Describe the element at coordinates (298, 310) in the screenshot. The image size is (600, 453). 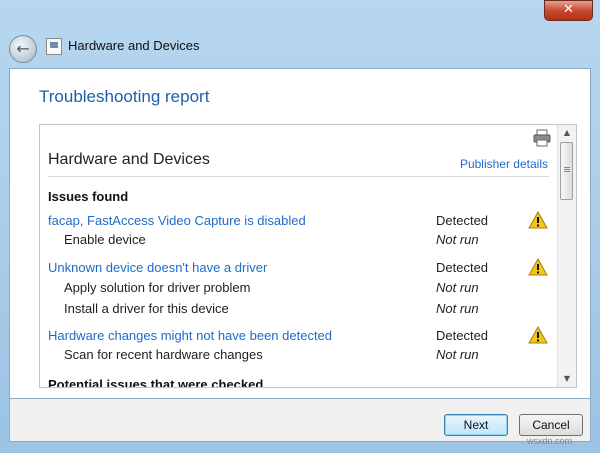
I see `solution-row: Install a driver for this device Not run` at that location.